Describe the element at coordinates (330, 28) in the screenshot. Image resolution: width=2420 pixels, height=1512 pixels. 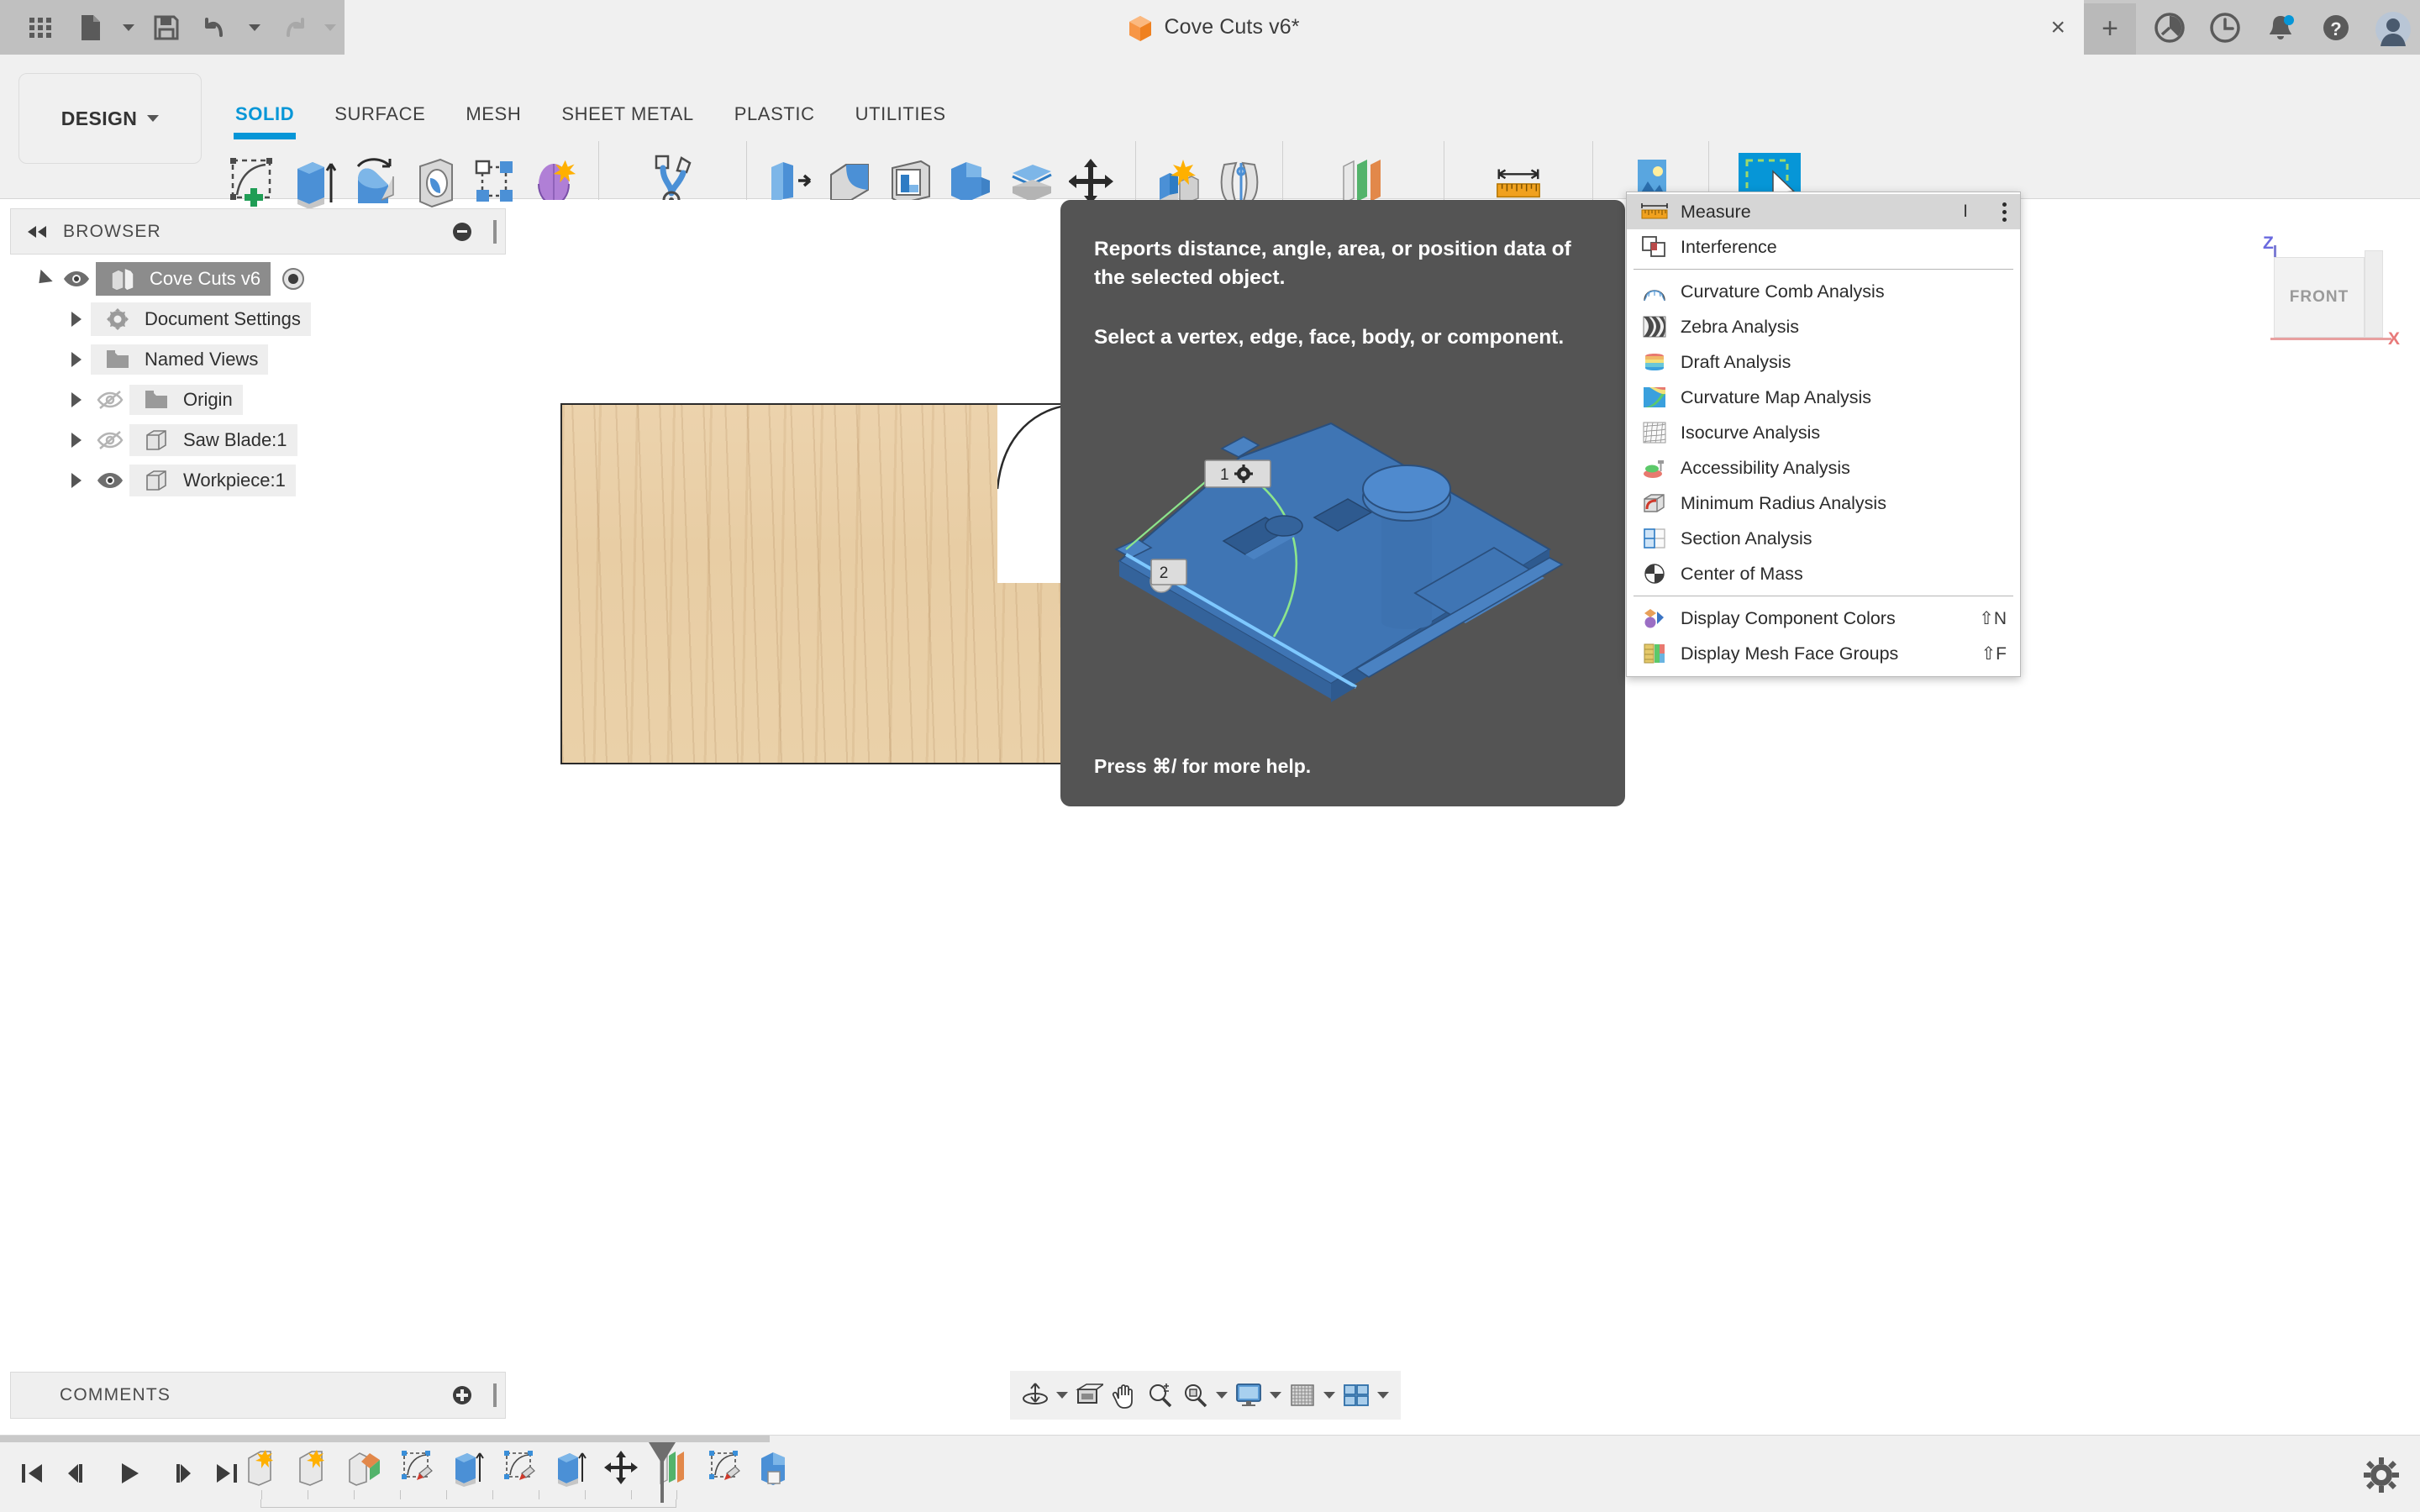
I see `redo-dropdown-caret` at that location.